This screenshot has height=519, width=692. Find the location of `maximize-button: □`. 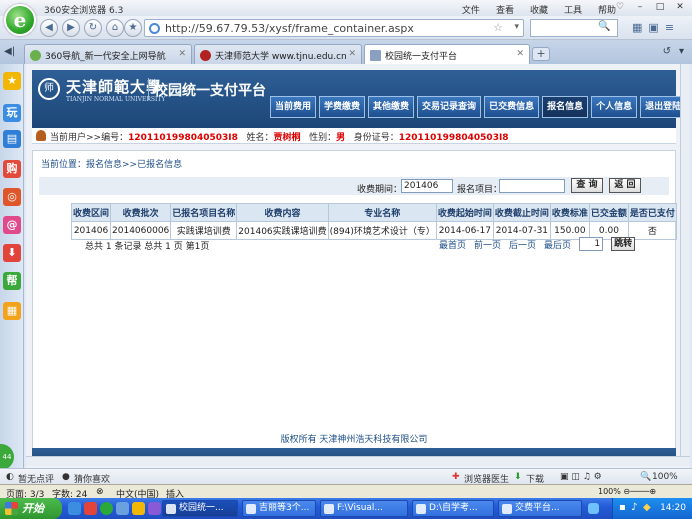

maximize-button: □ is located at coordinates (660, 7).